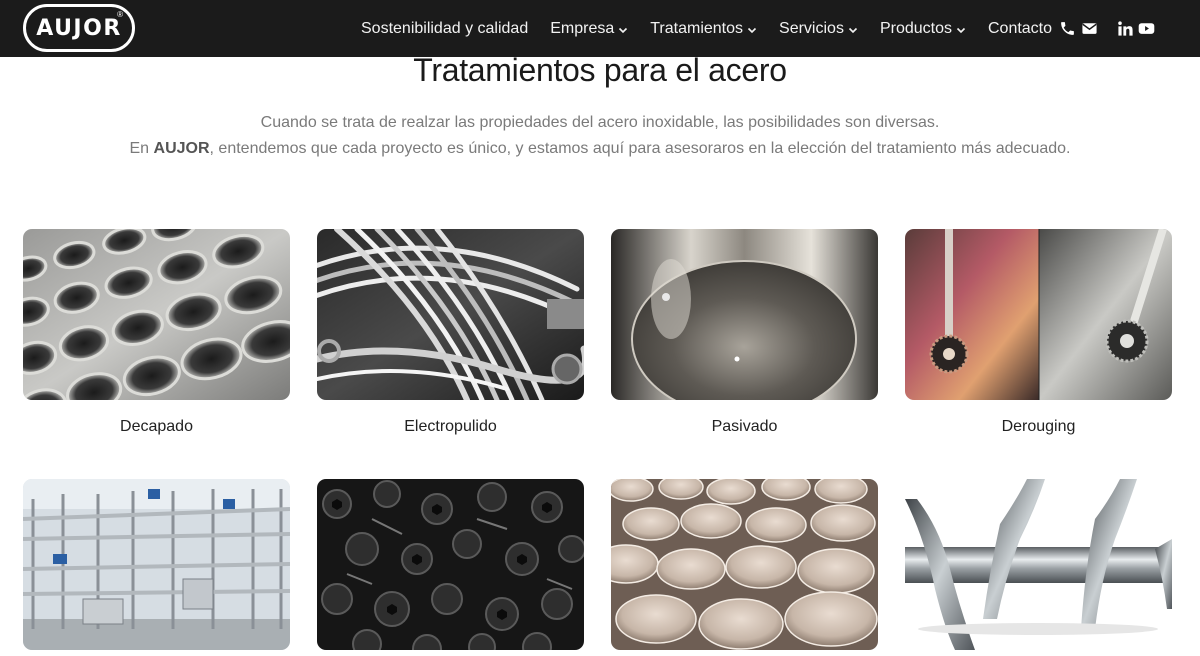 Image resolution: width=1200 pixels, height=656 pixels. Describe the element at coordinates (1067, 28) in the screenshot. I see `phone-icon` at that location.